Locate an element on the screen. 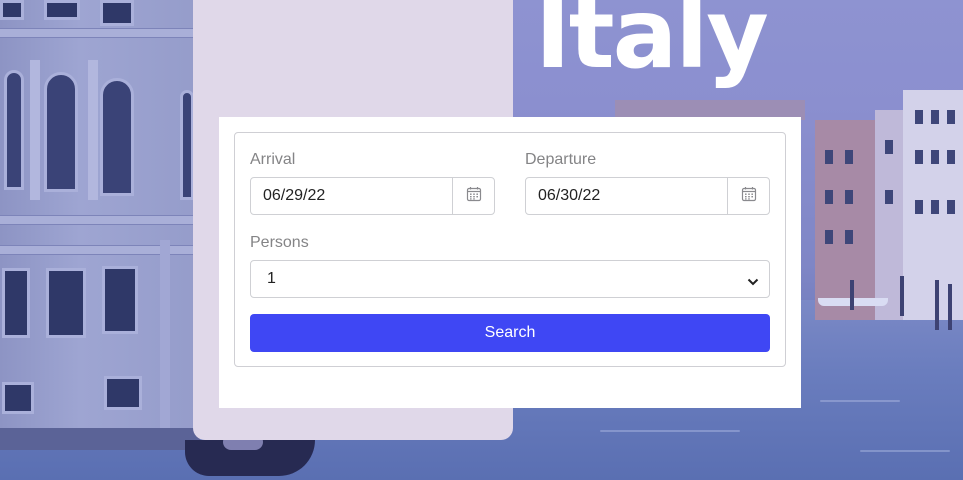 The image size is (963, 480). persons-select: 1 is located at coordinates (510, 279).